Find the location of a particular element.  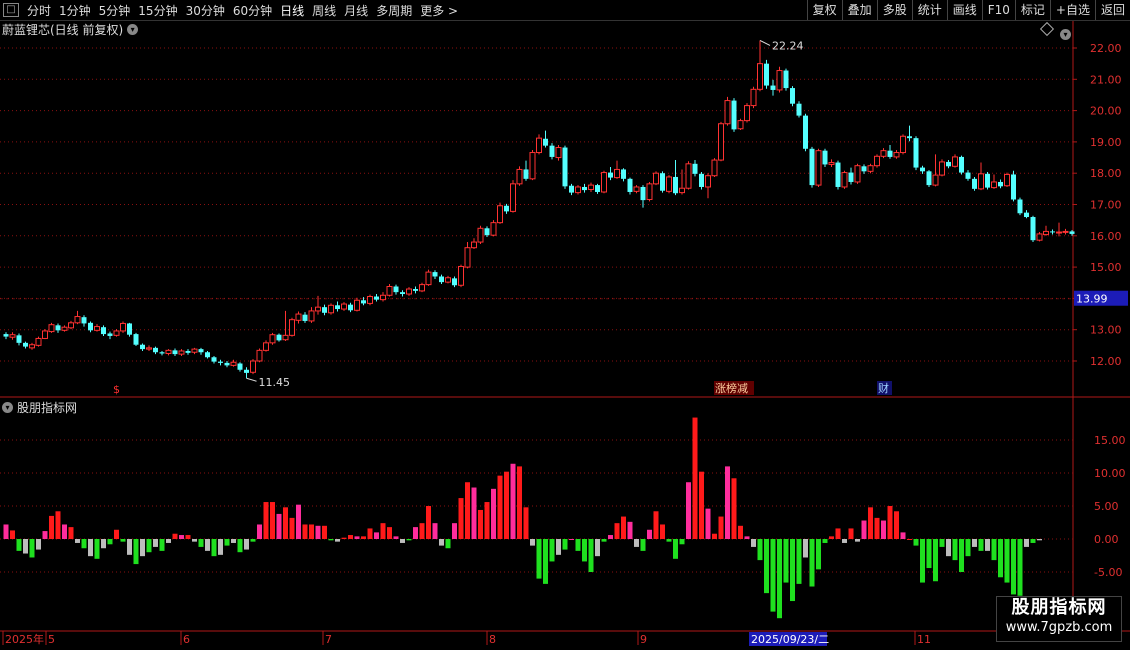

high-arrow is located at coordinates (765, 43).